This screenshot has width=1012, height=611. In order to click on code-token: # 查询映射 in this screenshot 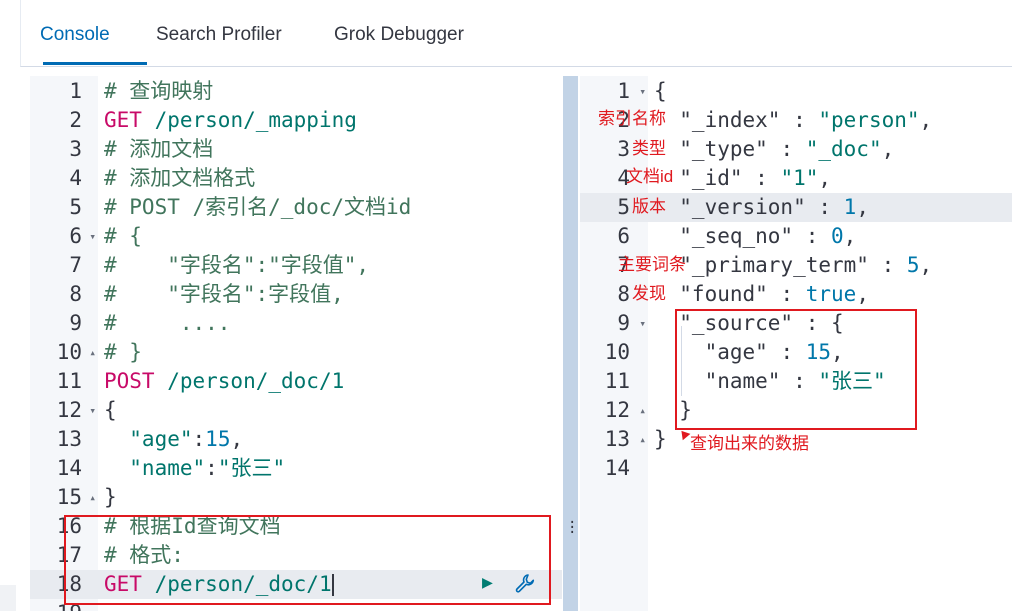, I will do `click(159, 91)`.